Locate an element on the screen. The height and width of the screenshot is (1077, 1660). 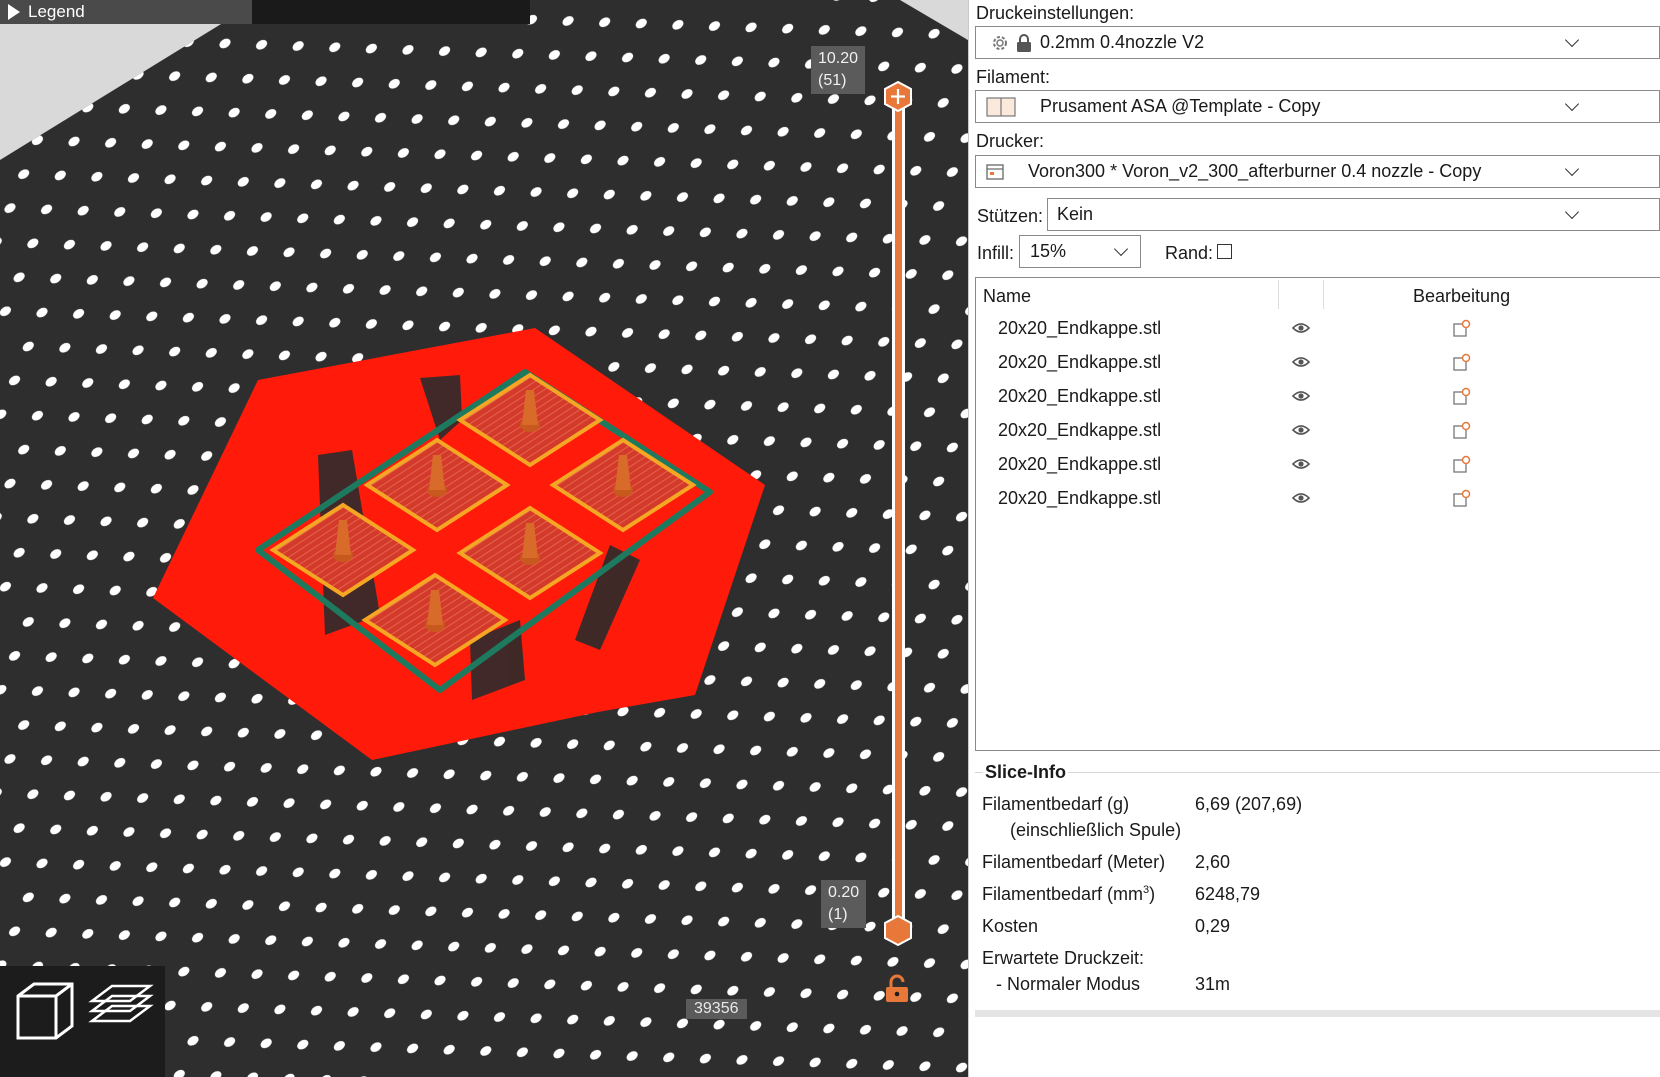
print-settings-label: Druckeinstellungen: is located at coordinates (1055, 13).